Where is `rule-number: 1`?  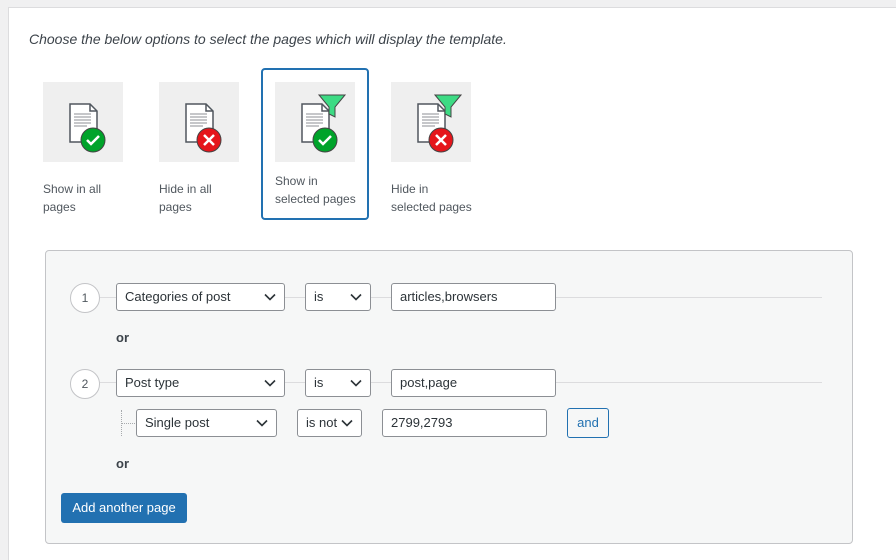
rule-number: 1 is located at coordinates (85, 298).